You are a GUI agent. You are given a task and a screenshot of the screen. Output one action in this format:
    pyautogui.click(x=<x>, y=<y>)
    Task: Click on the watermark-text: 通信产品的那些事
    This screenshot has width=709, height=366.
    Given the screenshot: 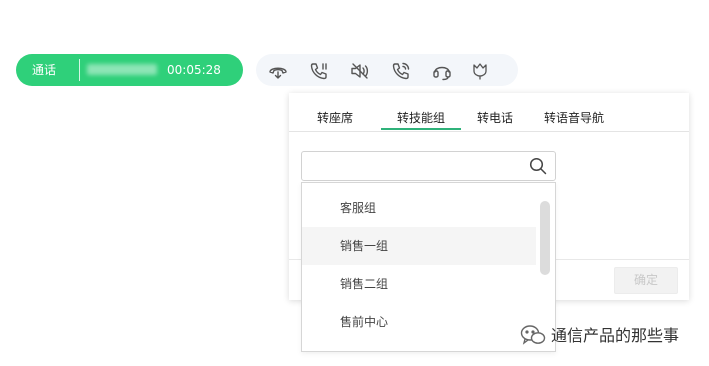 What is the action you would take?
    pyautogui.click(x=615, y=335)
    